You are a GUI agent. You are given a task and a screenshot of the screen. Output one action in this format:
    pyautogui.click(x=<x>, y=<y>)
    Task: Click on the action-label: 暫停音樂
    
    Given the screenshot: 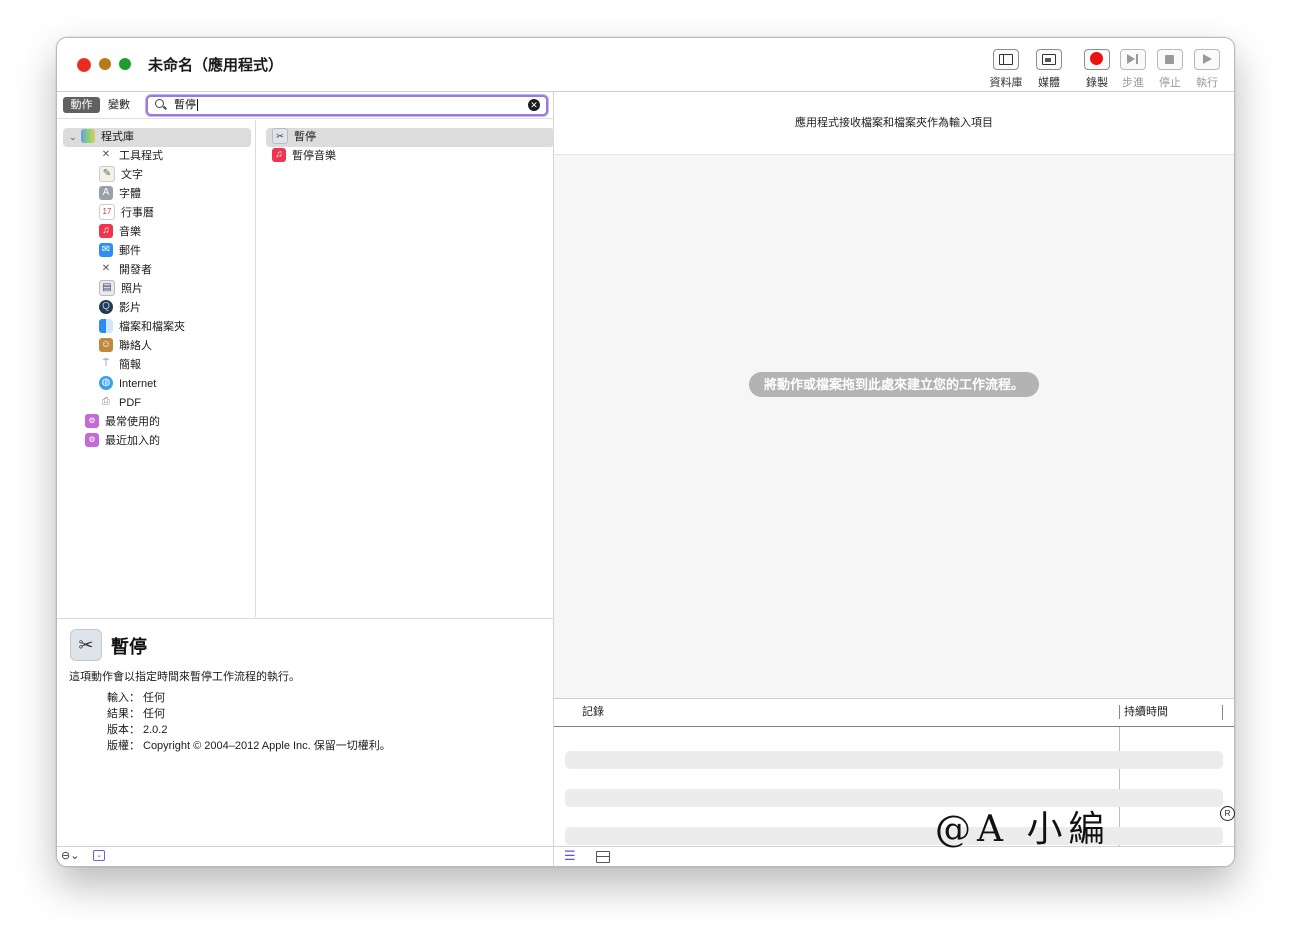 What is the action you would take?
    pyautogui.click(x=314, y=156)
    